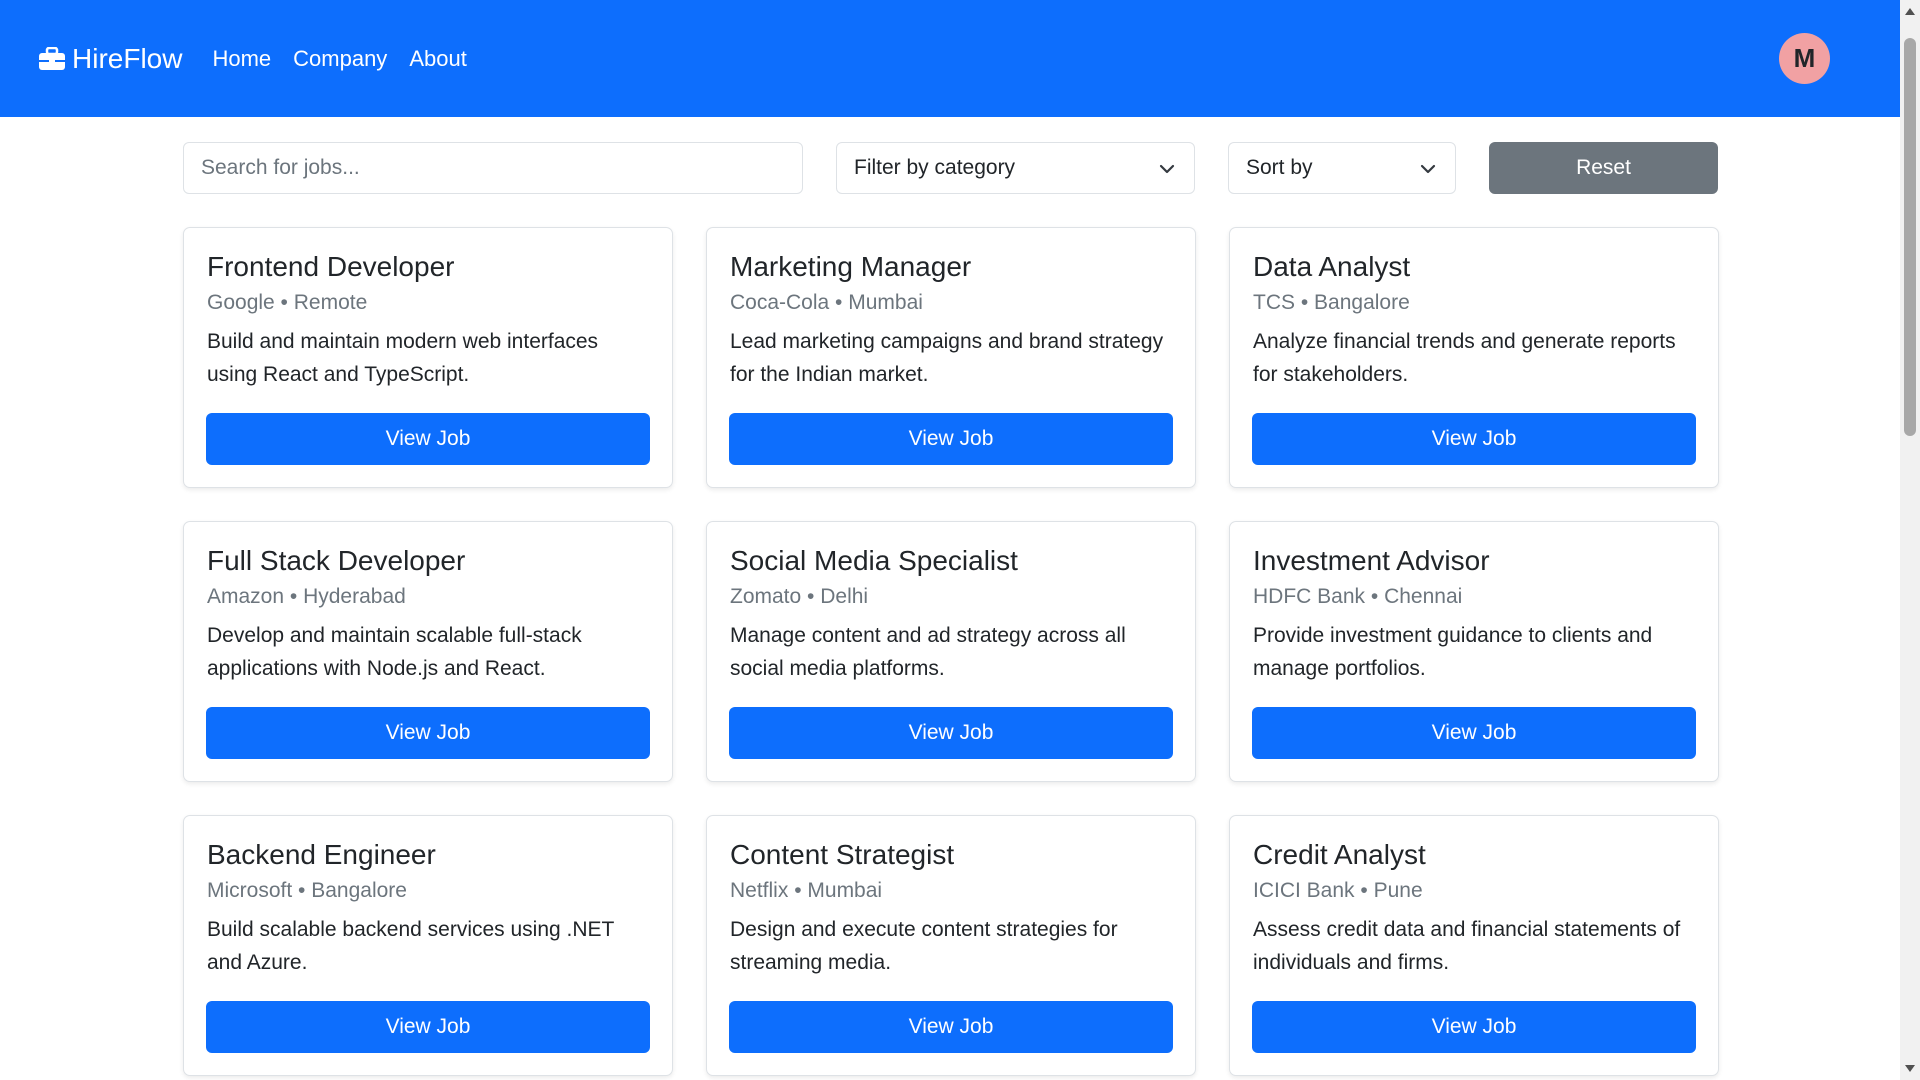 The width and height of the screenshot is (1920, 1080). Describe the element at coordinates (1398, 890) in the screenshot. I see `job-location: Pune` at that location.